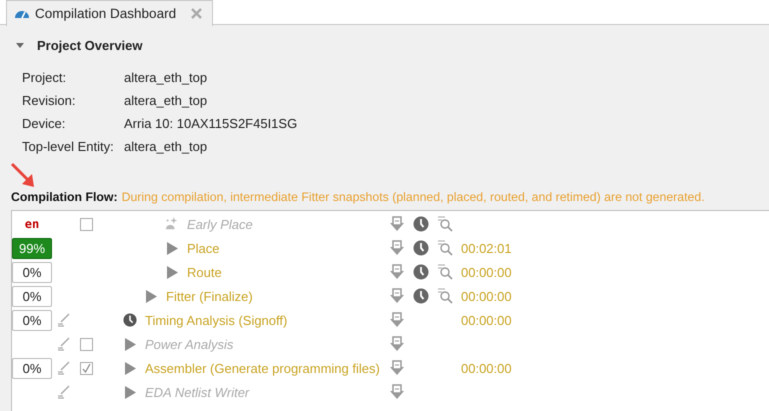  What do you see at coordinates (110, 13) in the screenshot?
I see `tab: Compilation Dashboard` at bounding box center [110, 13].